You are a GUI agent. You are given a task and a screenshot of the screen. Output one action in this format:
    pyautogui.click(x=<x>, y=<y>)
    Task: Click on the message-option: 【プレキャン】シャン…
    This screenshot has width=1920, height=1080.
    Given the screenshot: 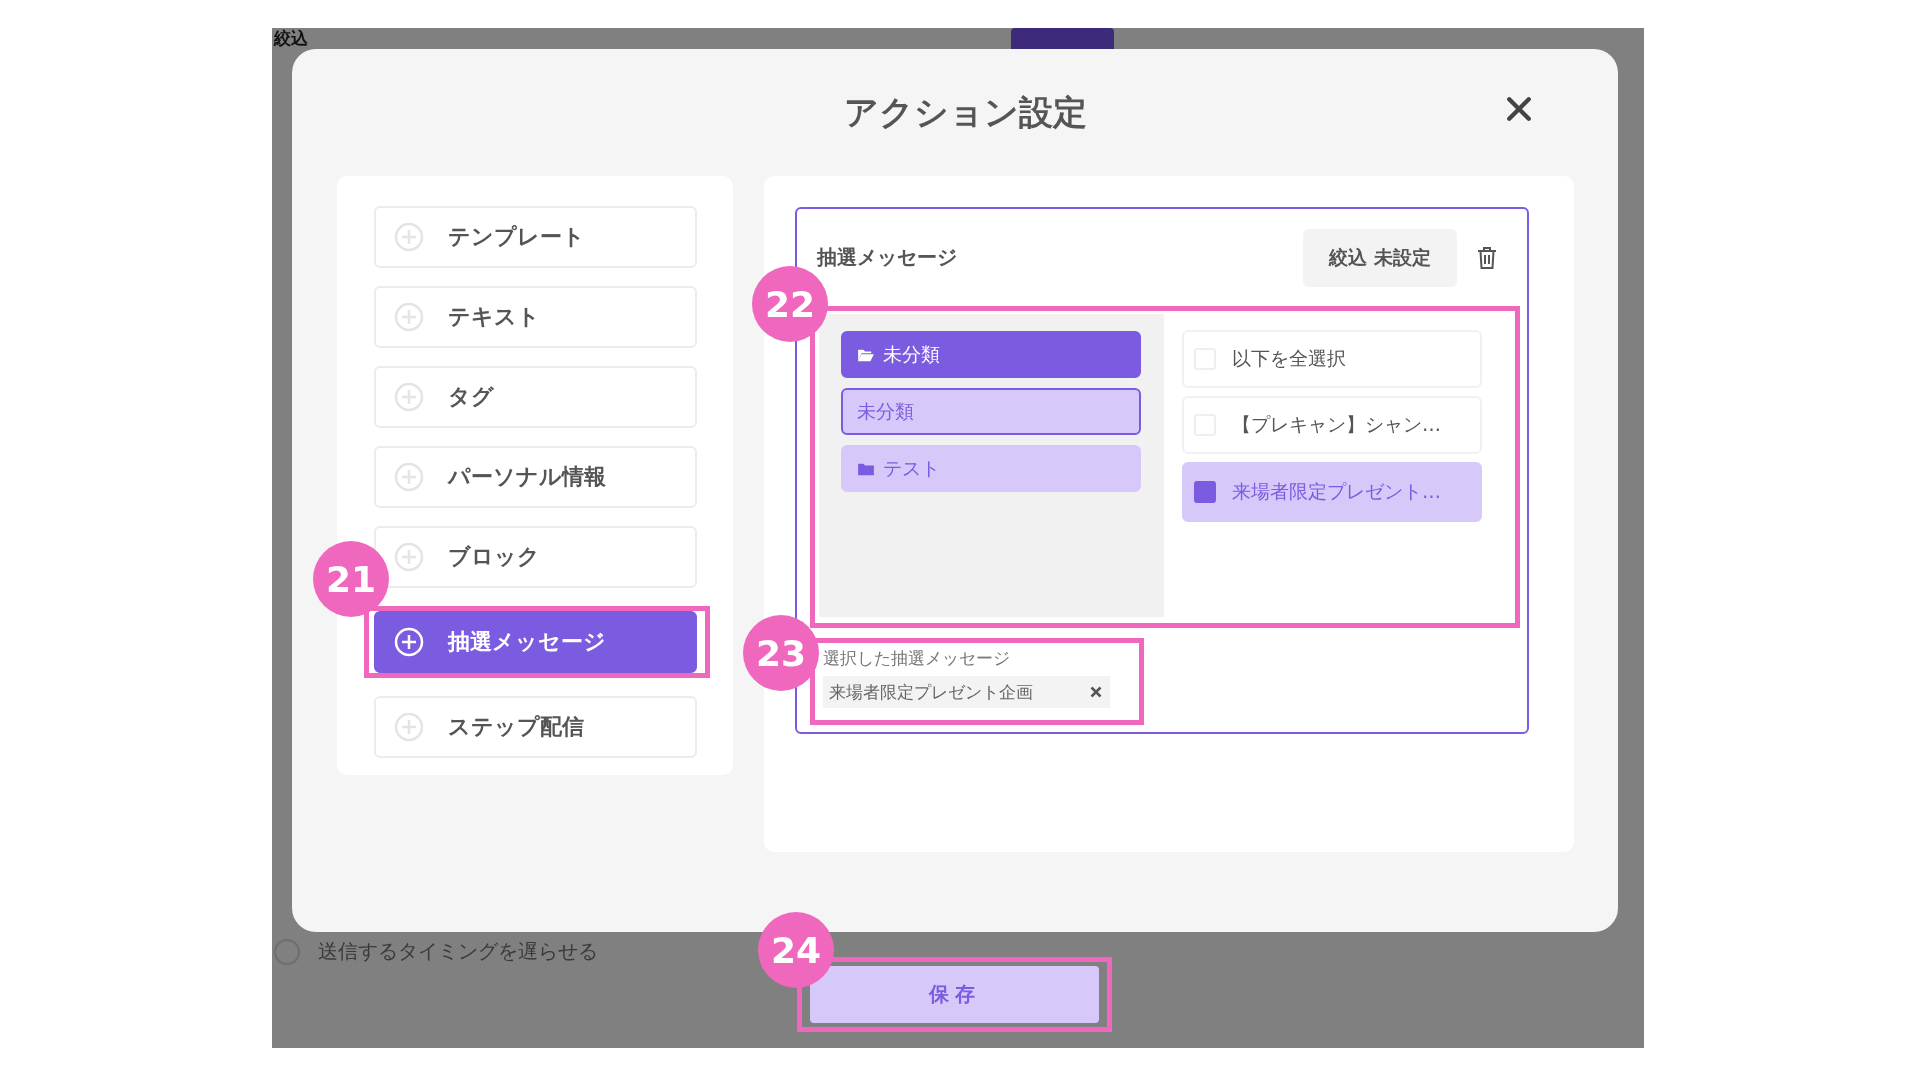 What is the action you would take?
    pyautogui.click(x=1332, y=425)
    